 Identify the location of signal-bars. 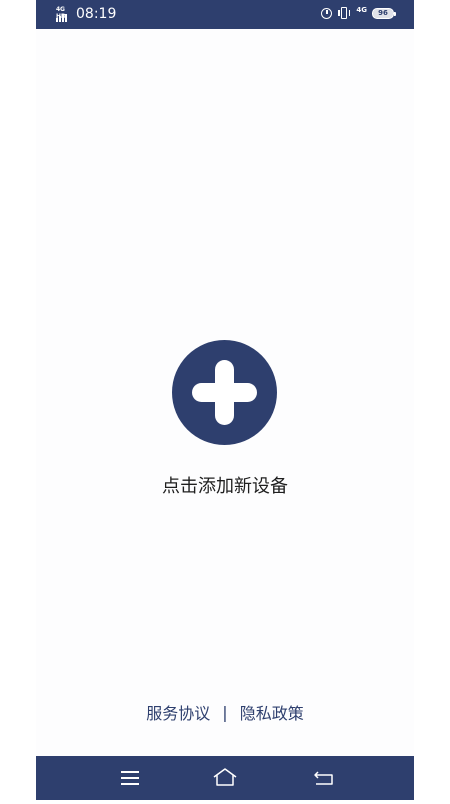
(61, 18).